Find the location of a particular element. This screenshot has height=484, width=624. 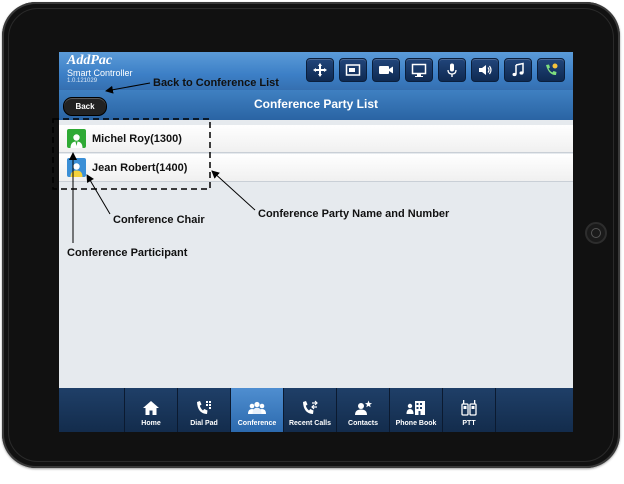

arrow-back is located at coordinates (128, 88).